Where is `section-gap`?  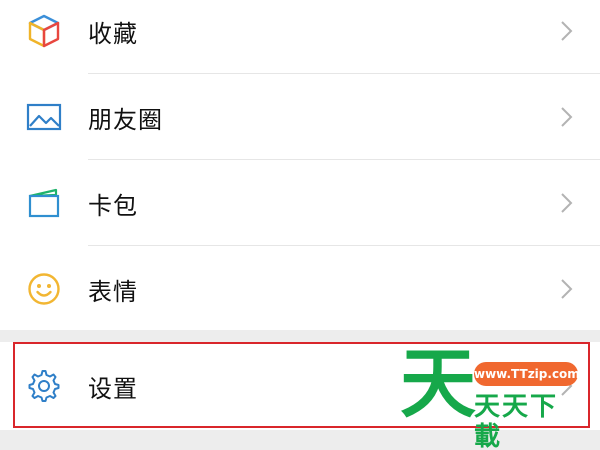
section-gap is located at coordinates (300, 336).